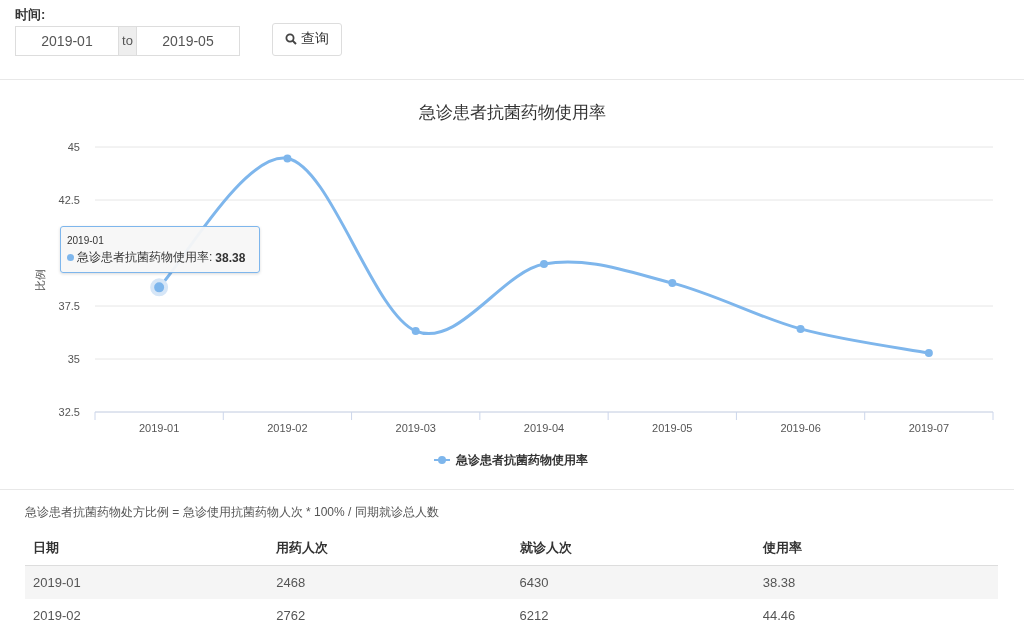 Image resolution: width=1024 pixels, height=625 pixels. I want to click on end-date-field: 2019-05, so click(188, 41).